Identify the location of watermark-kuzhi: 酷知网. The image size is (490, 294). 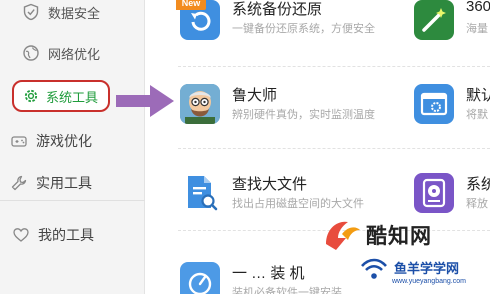
(389, 234).